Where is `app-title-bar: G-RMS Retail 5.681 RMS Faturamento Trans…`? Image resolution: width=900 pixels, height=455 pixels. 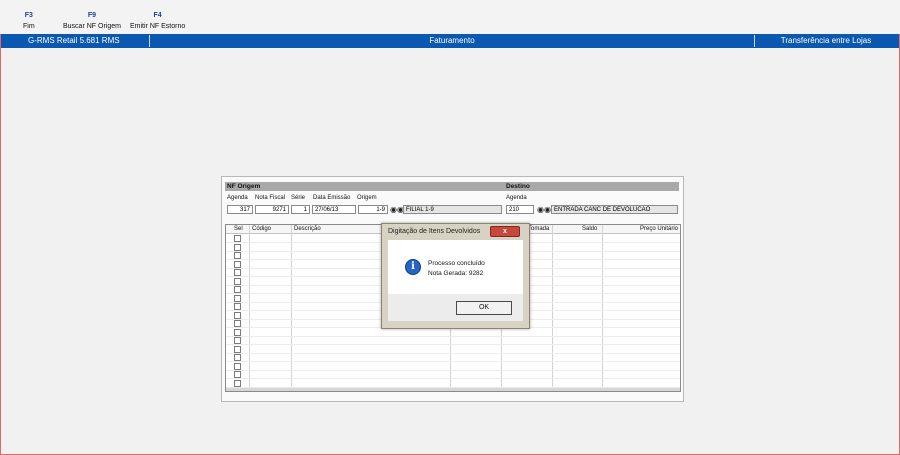 app-title-bar: G-RMS Retail 5.681 RMS Faturamento Trans… is located at coordinates (450, 41).